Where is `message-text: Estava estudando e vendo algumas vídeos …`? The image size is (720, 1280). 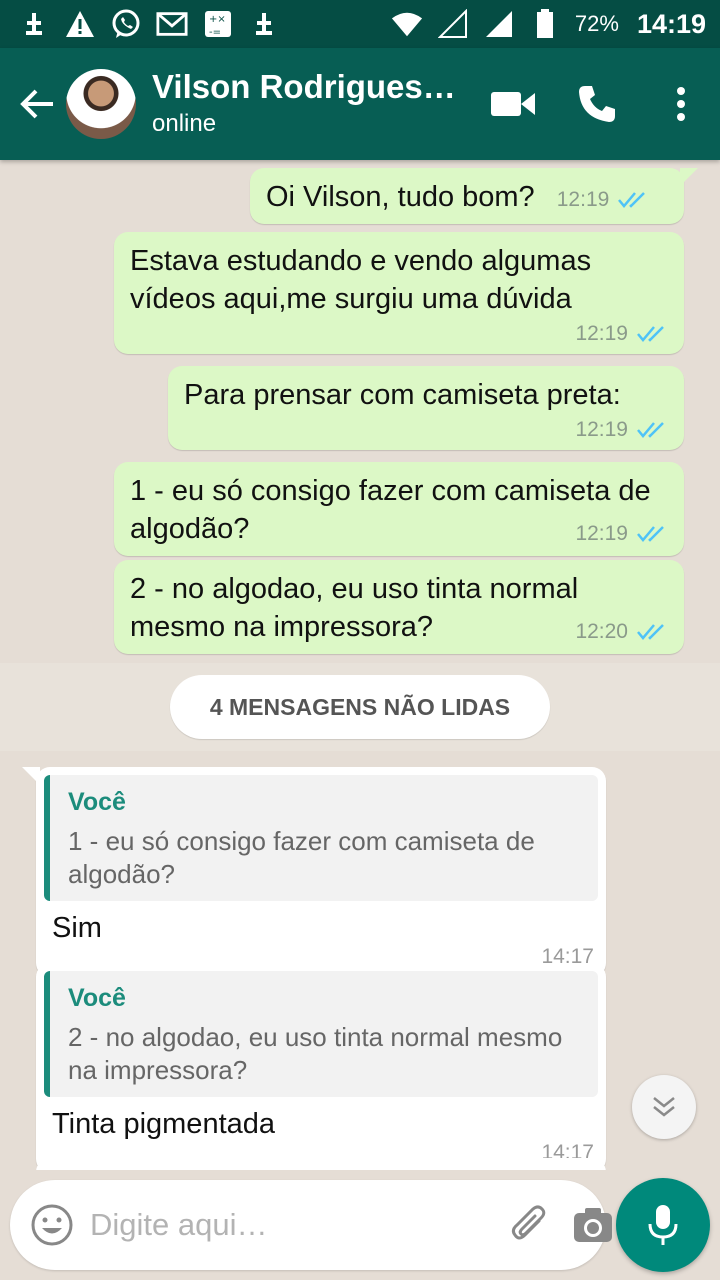 message-text: Estava estudando e vendo algumas vídeos … is located at coordinates (361, 280).